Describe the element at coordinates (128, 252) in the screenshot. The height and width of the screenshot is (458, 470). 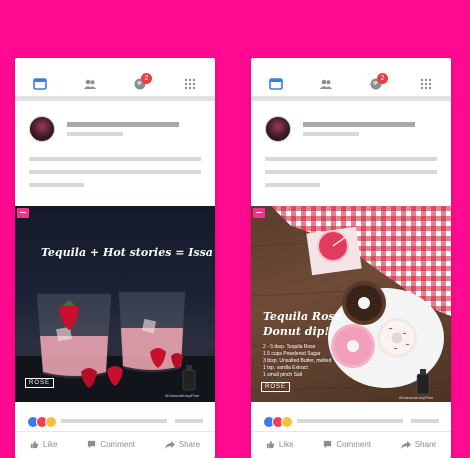
I see `post-image-headline: Tequila + Hot stories = Issa Plot` at that location.